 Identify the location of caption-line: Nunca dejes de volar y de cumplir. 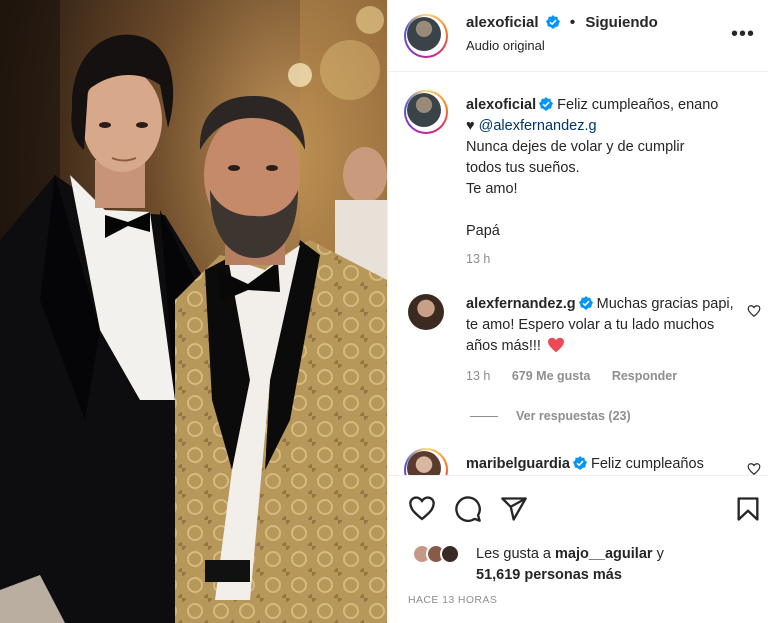
(575, 147).